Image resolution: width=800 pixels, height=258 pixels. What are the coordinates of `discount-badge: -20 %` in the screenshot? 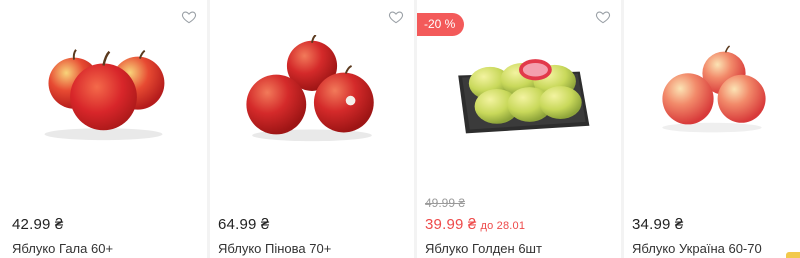 It's located at (441, 24).